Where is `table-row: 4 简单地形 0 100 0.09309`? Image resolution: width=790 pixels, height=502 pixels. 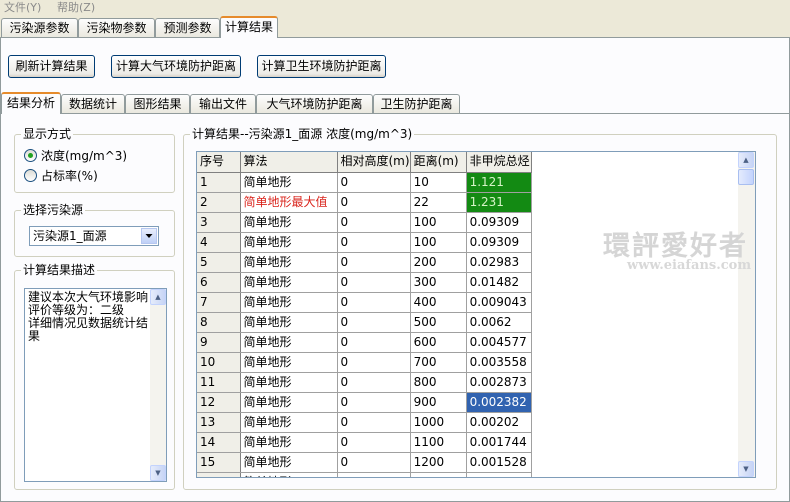 table-row: 4 简单地形 0 100 0.09309 is located at coordinates (364, 242).